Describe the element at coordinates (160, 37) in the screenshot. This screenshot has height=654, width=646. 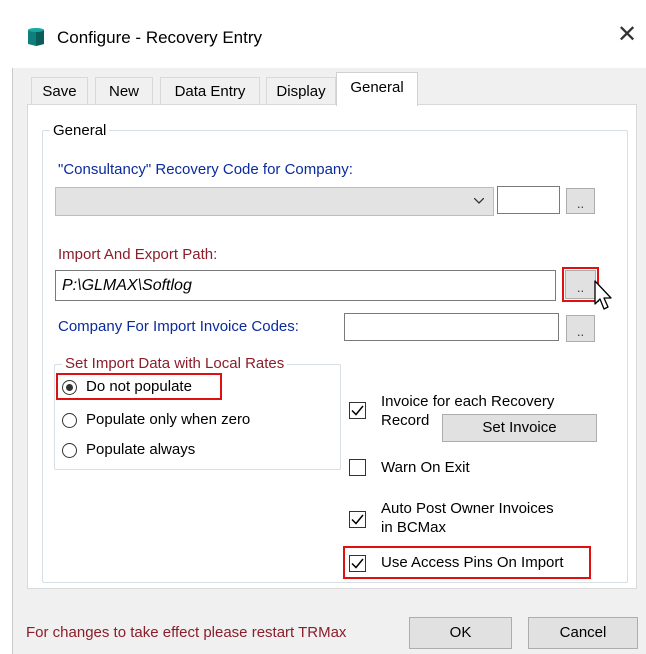
I see `window-title: Configure - Recovery Entry` at that location.